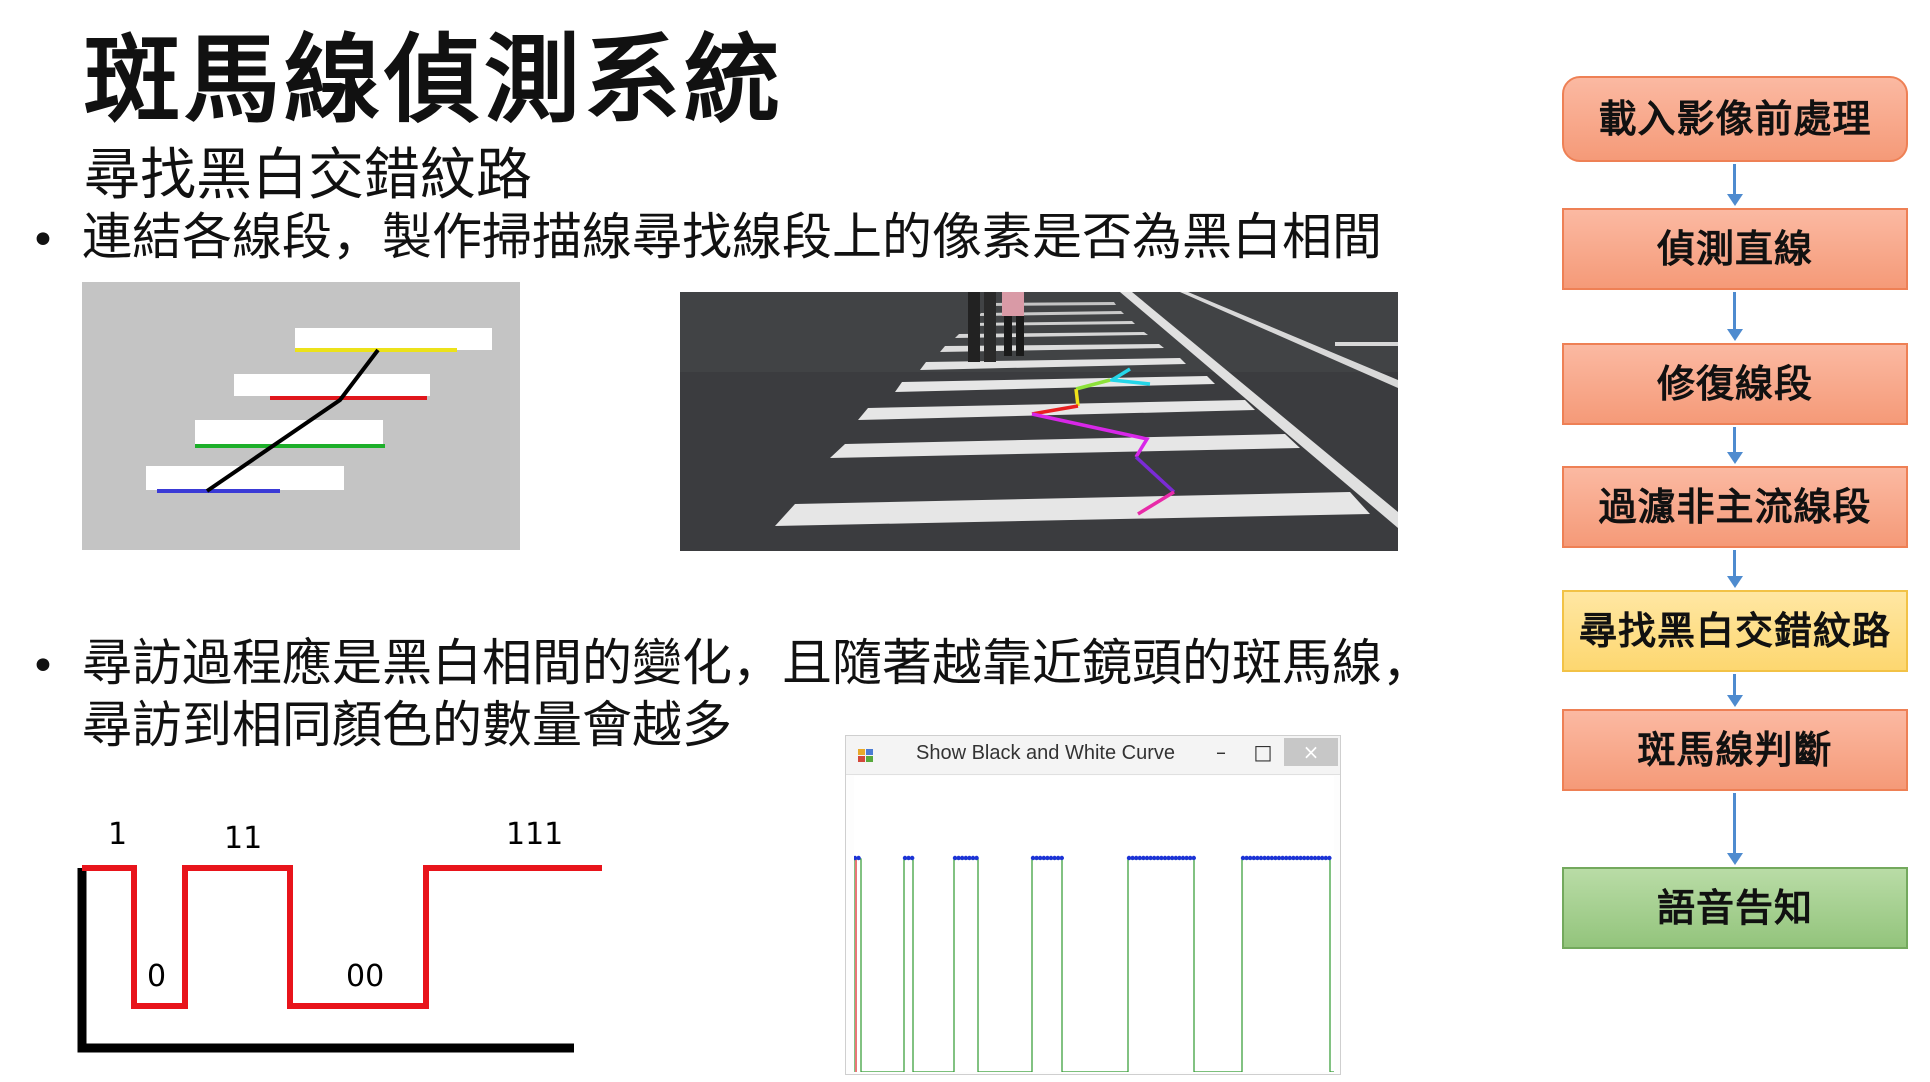 This screenshot has height=1082, width=1930. I want to click on slide-subtitle: 尋找黑白交錯紋路, so click(308, 175).